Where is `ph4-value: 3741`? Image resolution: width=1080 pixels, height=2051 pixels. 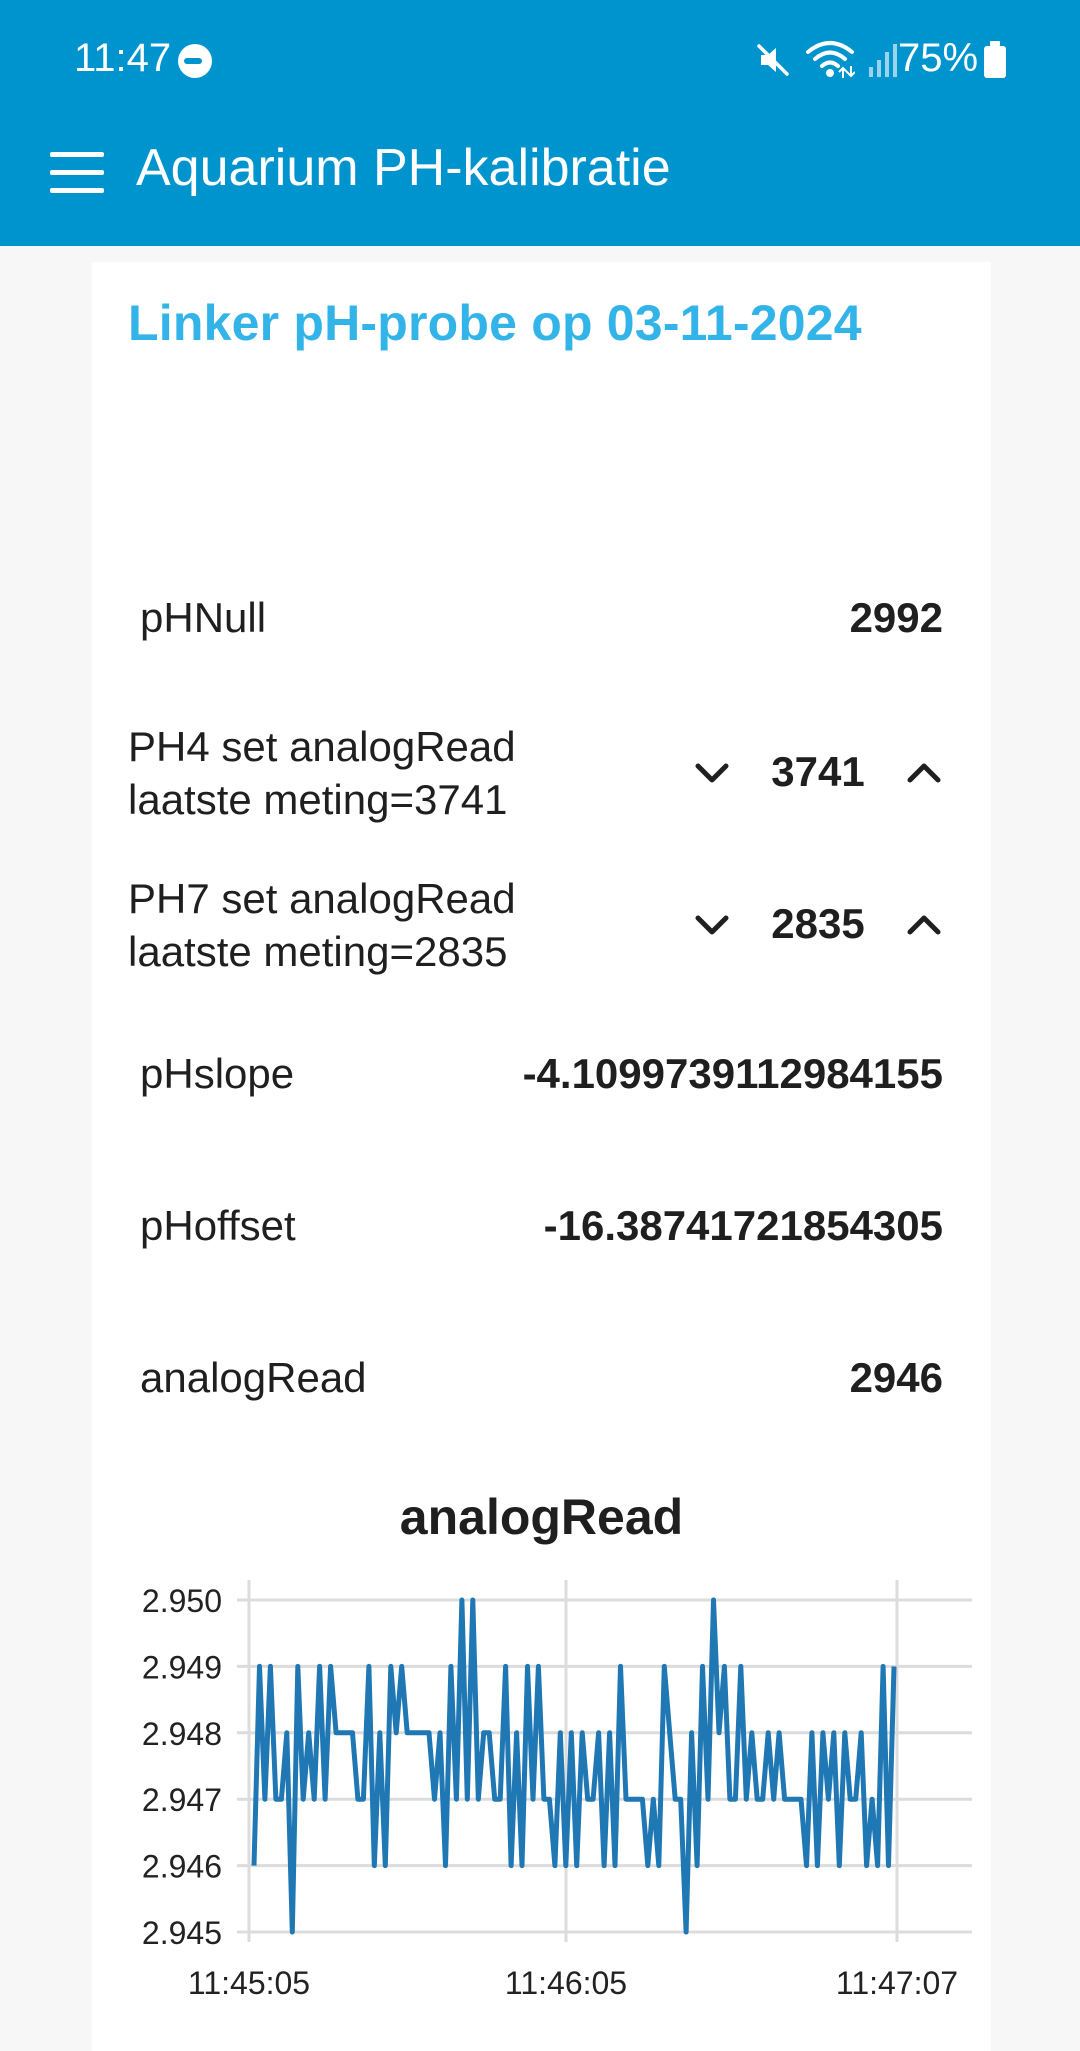
ph4-value: 3741 is located at coordinates (818, 771).